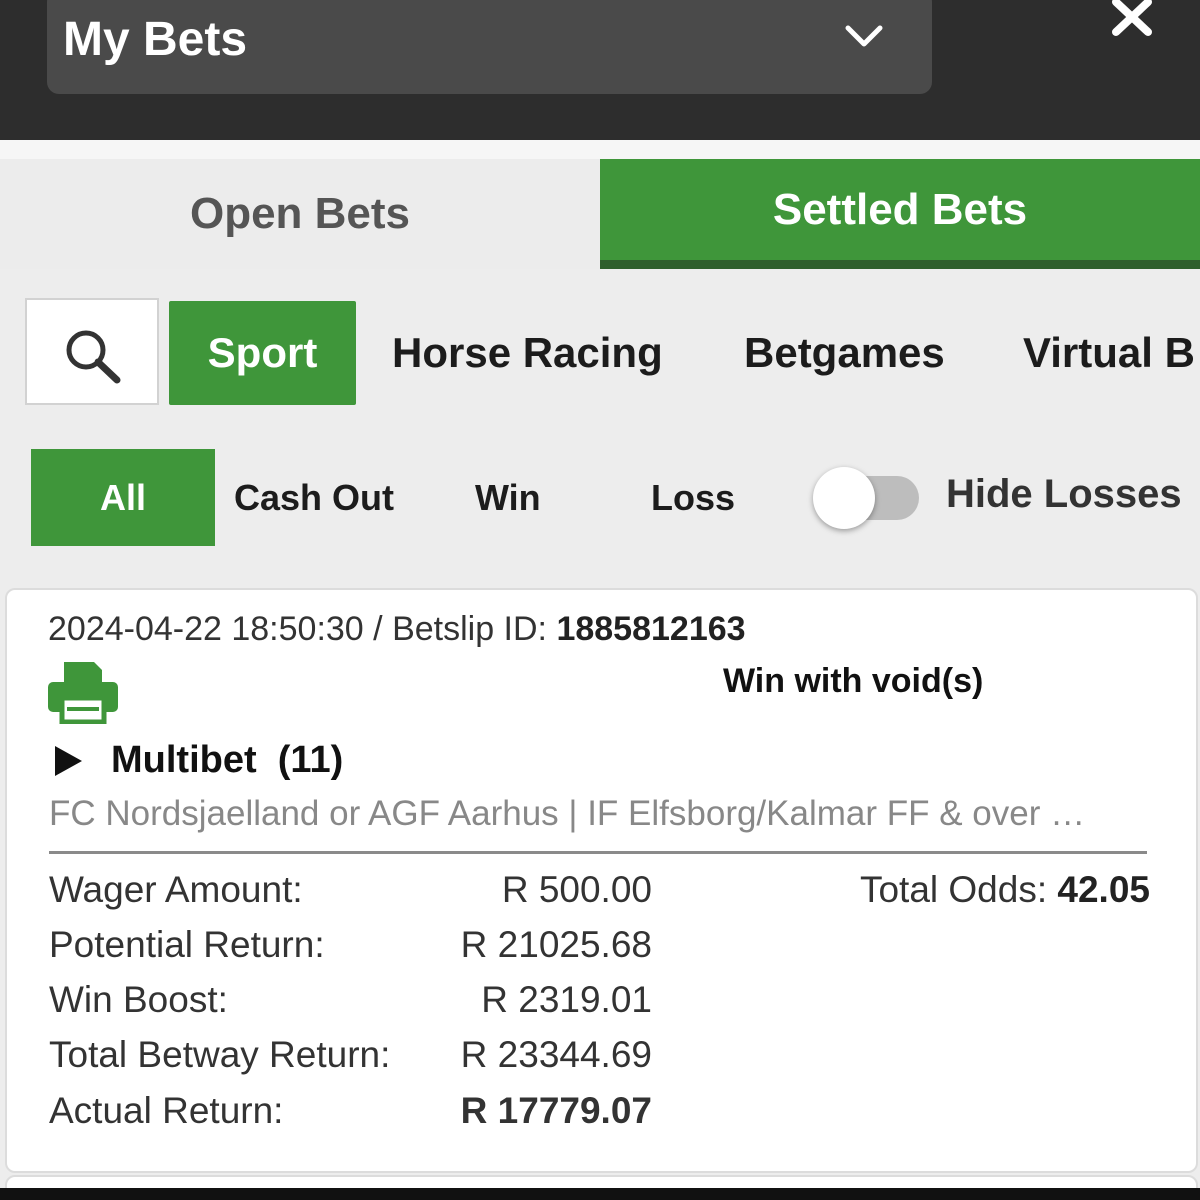 The height and width of the screenshot is (1200, 1200). Describe the element at coordinates (206, 629) in the screenshot. I see `bet-datetime: 2024-04-22 18:50:30` at that location.